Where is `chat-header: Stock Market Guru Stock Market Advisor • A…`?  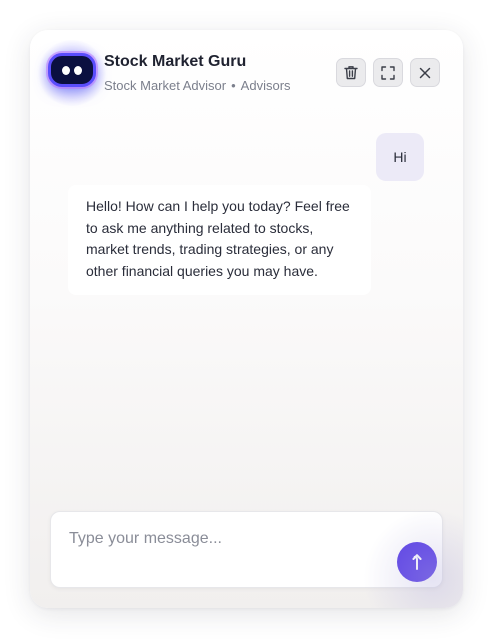
chat-header: Stock Market Guru Stock Market Advisor • A… is located at coordinates (246, 75).